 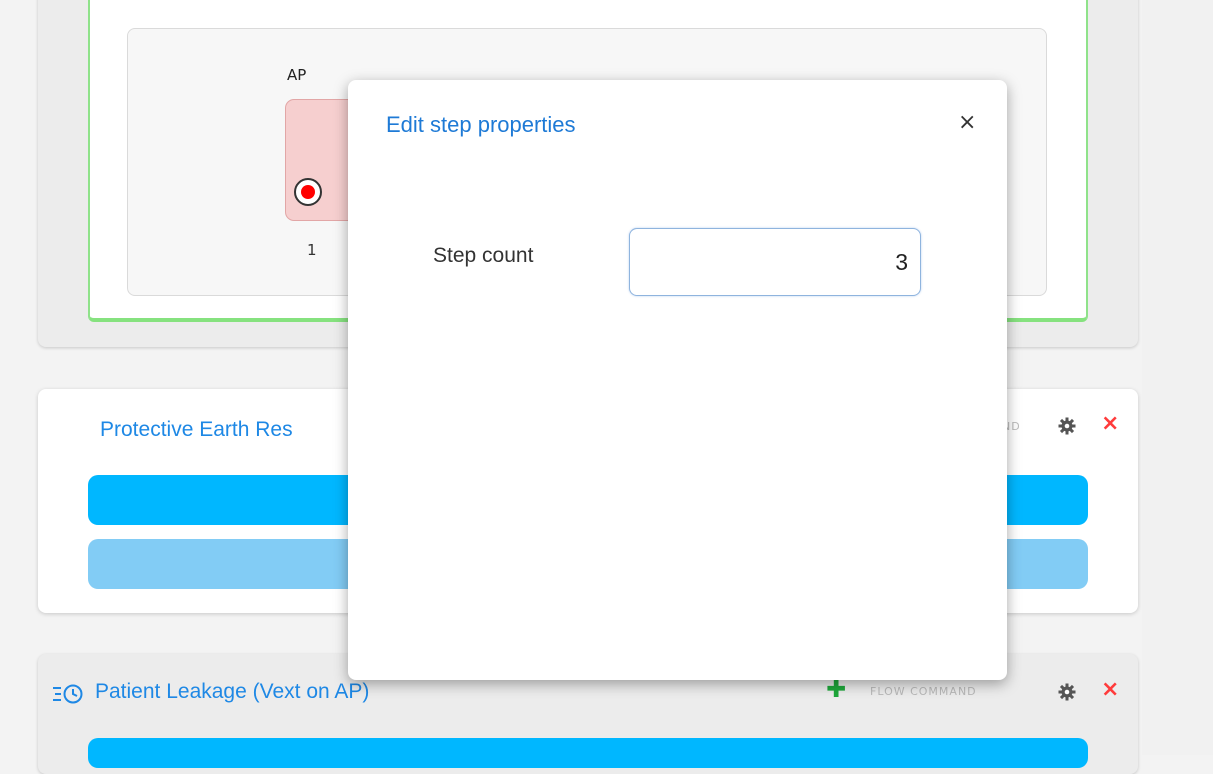 What do you see at coordinates (196, 430) in the screenshot?
I see `test-card-title: Protective Earth Res` at bounding box center [196, 430].